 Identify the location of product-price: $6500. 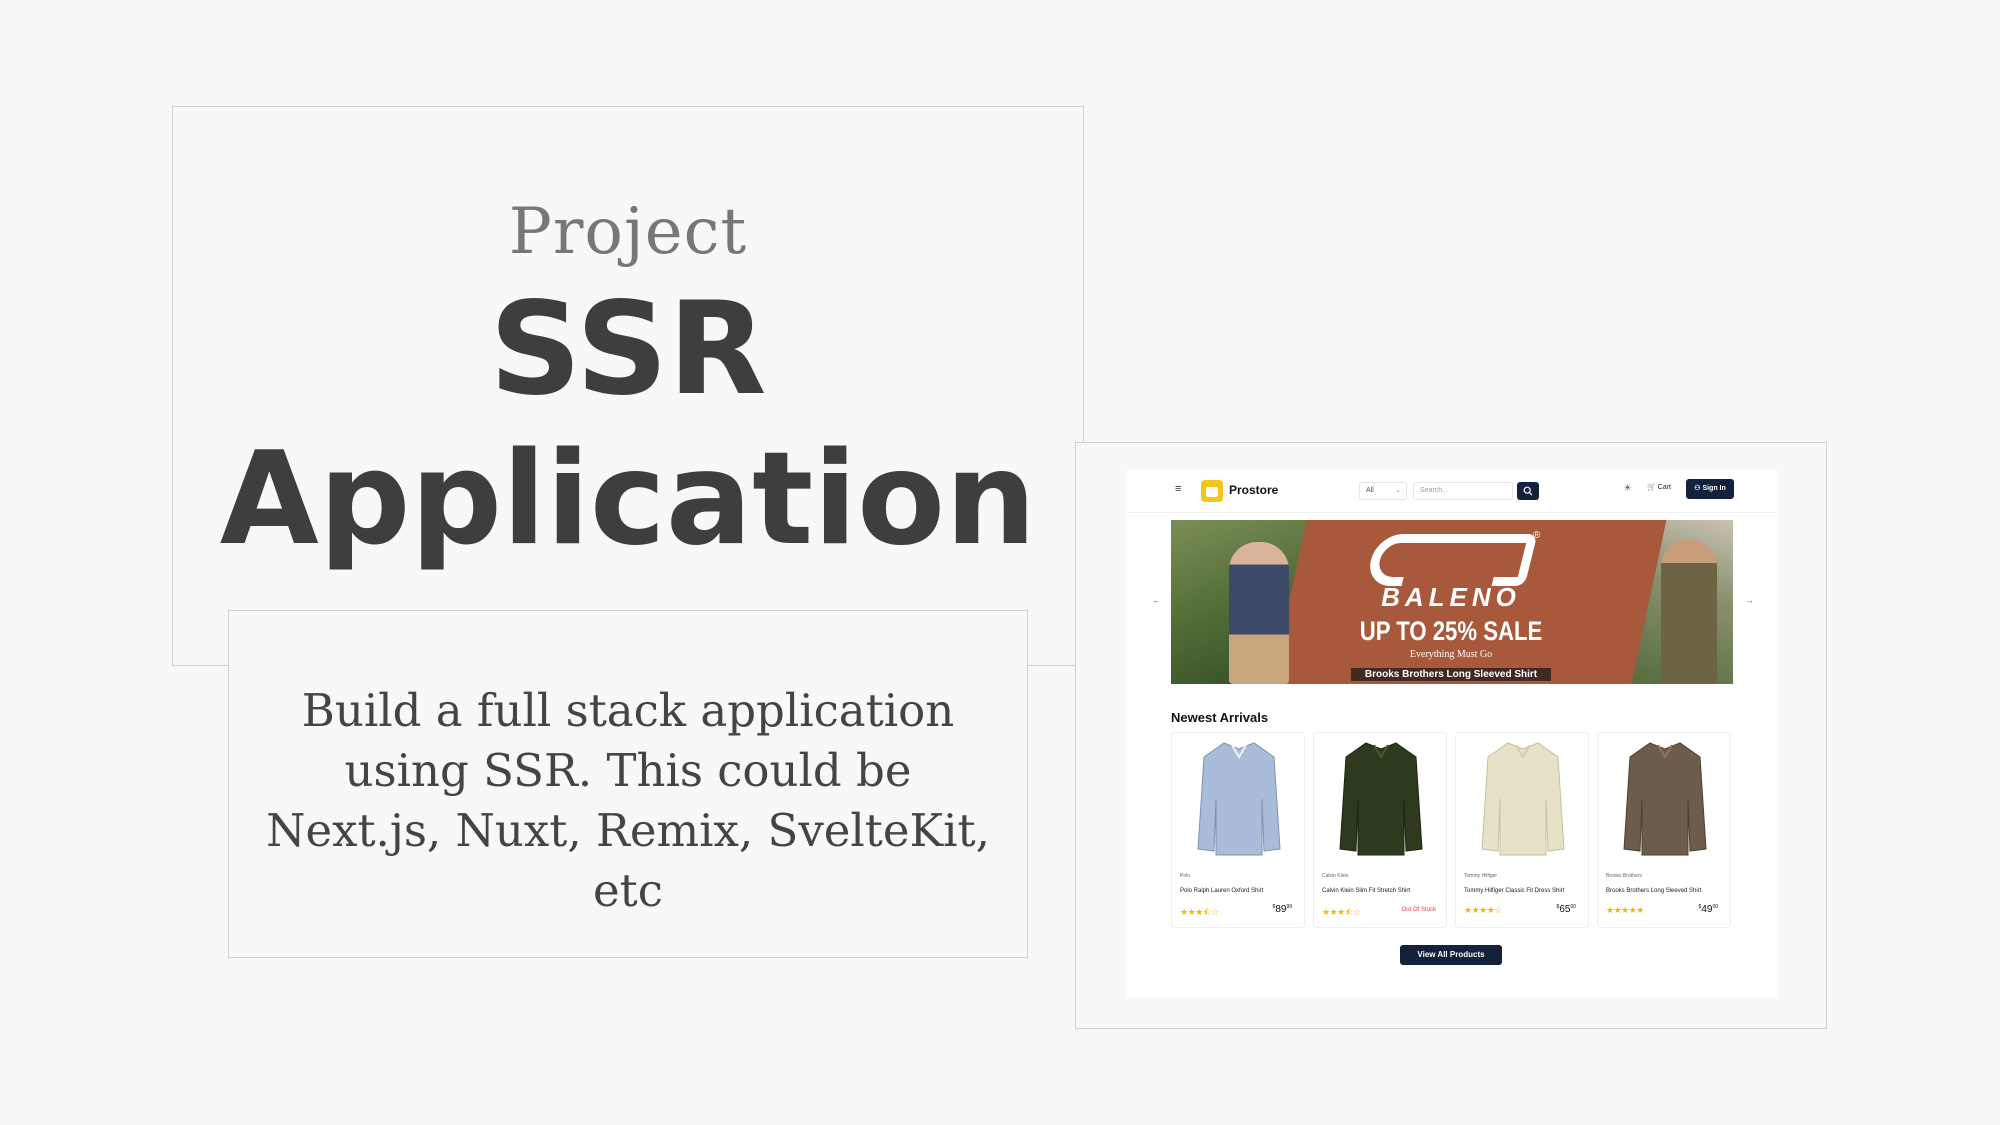
(1566, 909).